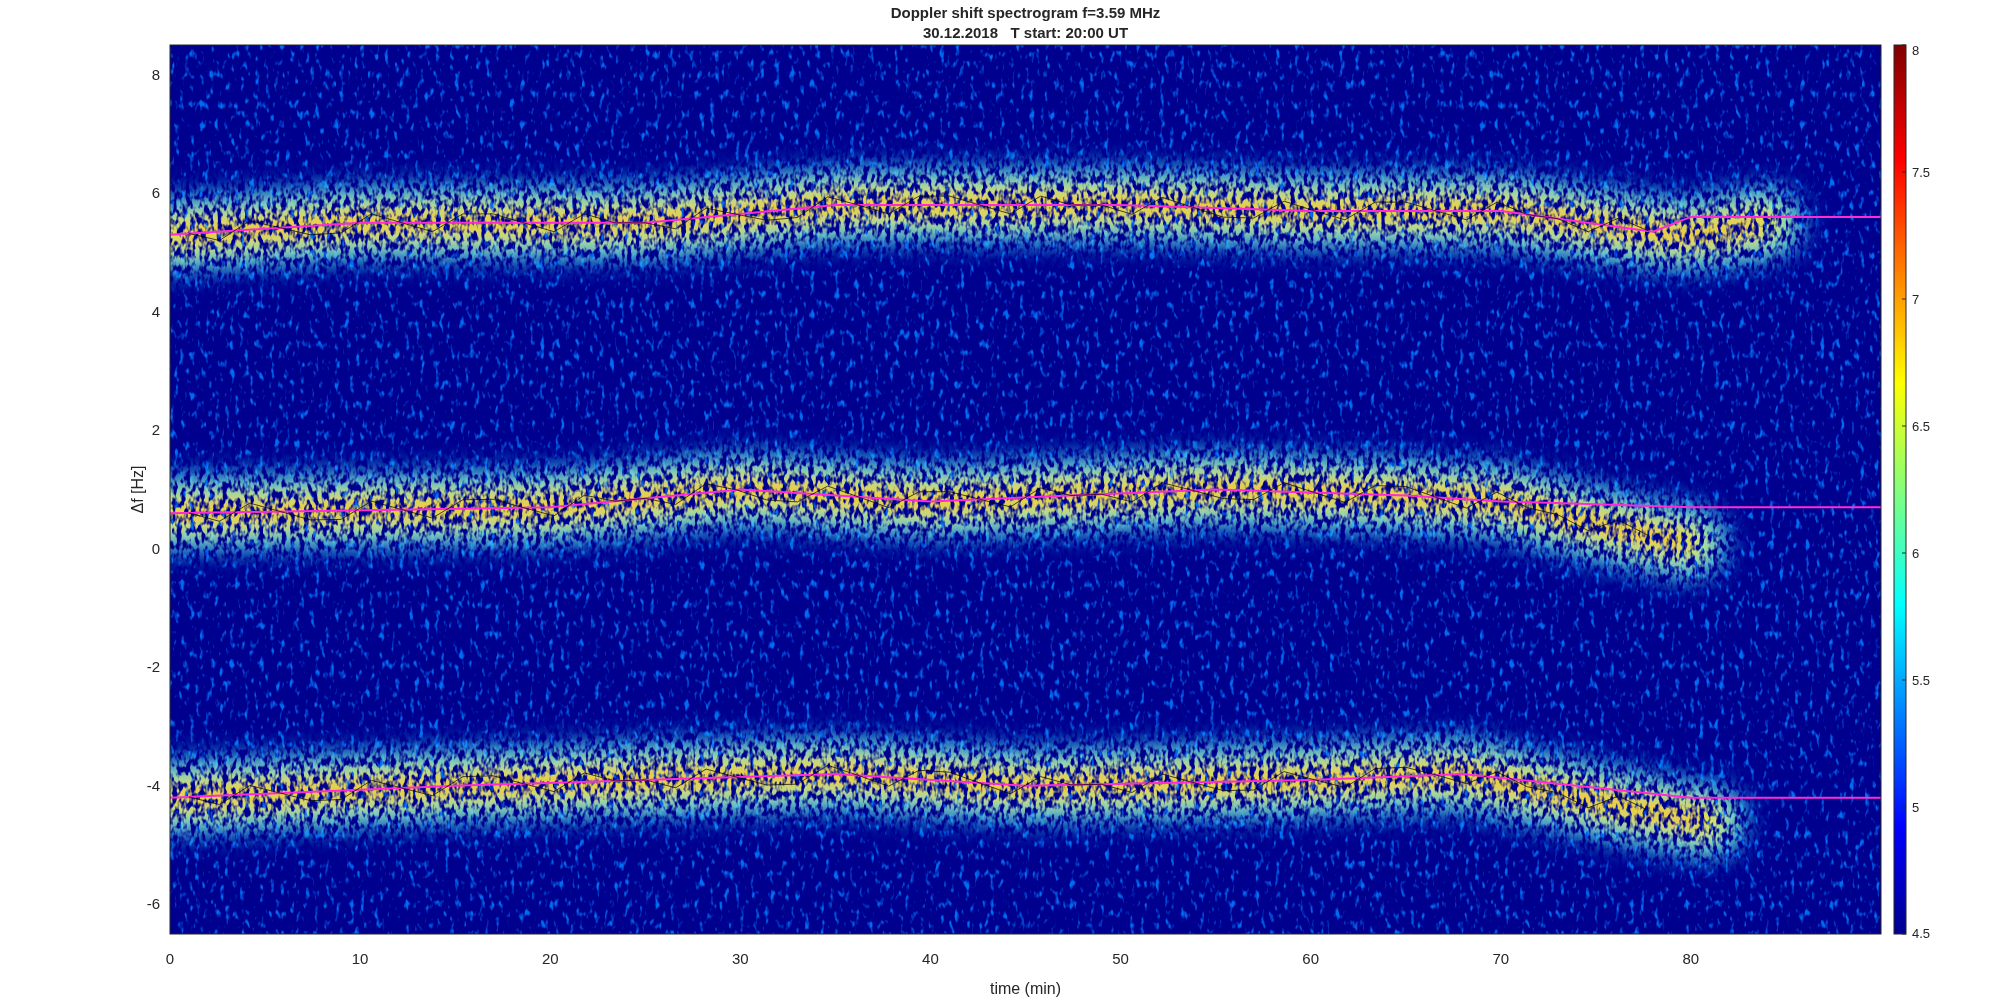 Image resolution: width=2000 pixels, height=1003 pixels. What do you see at coordinates (360, 958) in the screenshot?
I see `tick-label: 10` at bounding box center [360, 958].